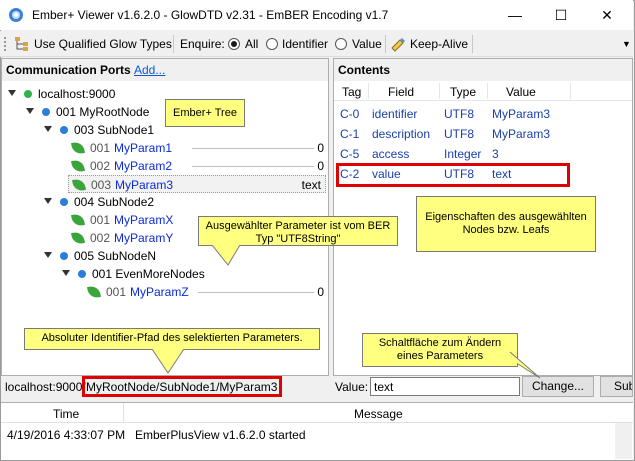 The width and height of the screenshot is (635, 461). What do you see at coordinates (341, 44) in the screenshot?
I see `enquire-value-radio` at bounding box center [341, 44].